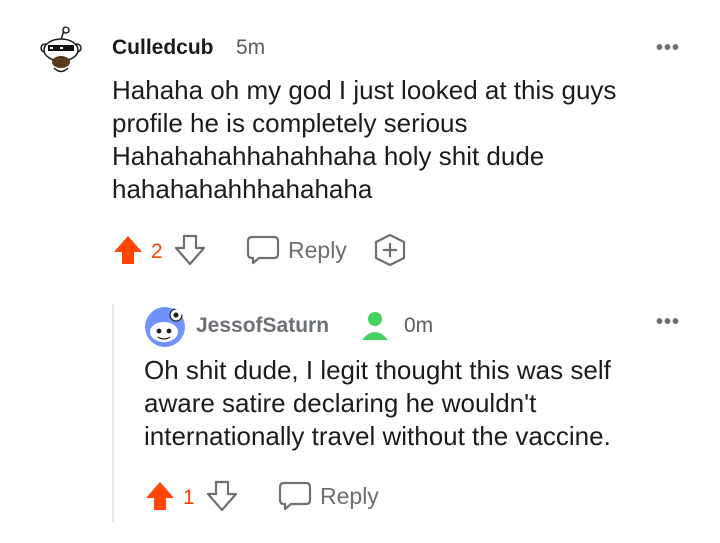 This screenshot has width=720, height=543. Describe the element at coordinates (328, 156) in the screenshot. I see `comment-line: Hahahahahhahahhaha holy shit dude` at that location.